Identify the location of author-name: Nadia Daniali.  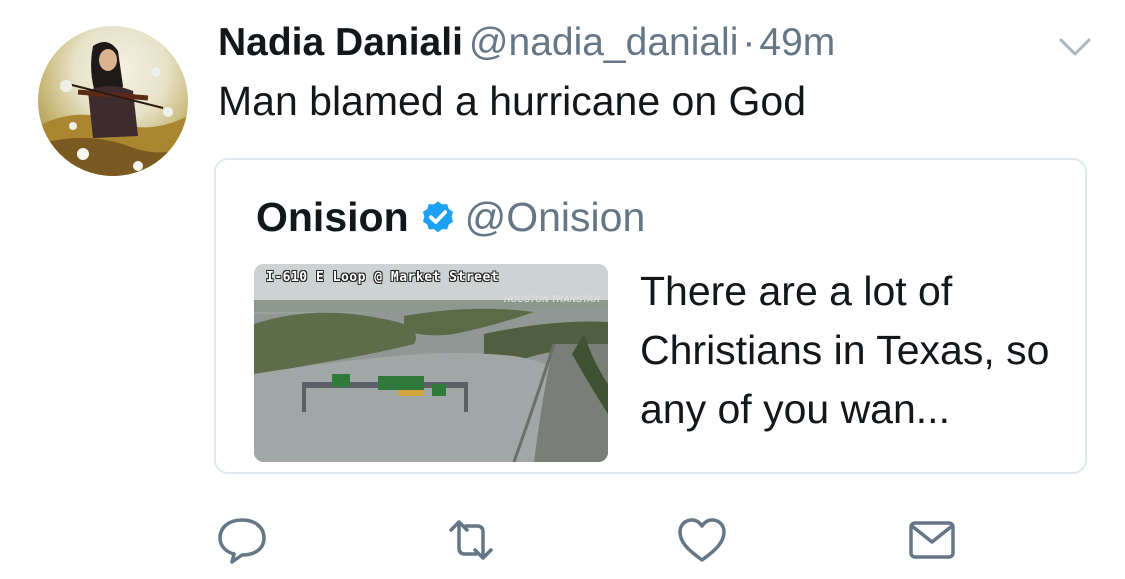
(340, 42).